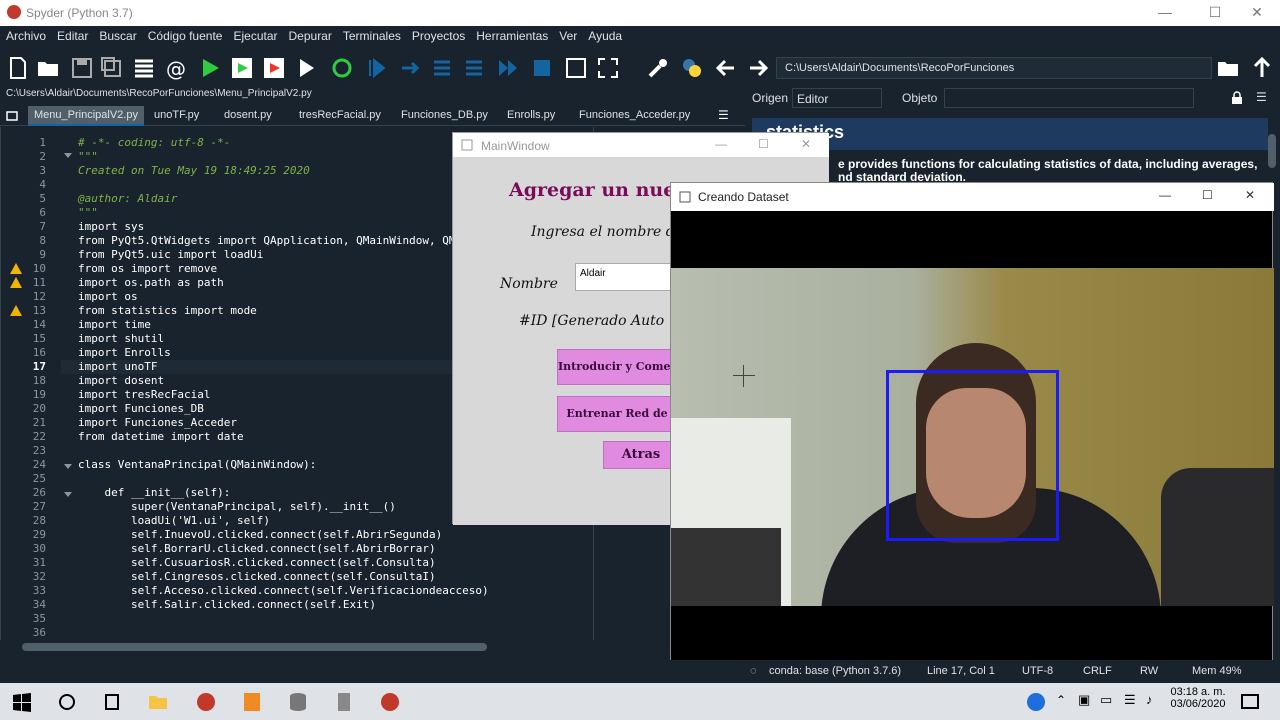  Describe the element at coordinates (210, 68) in the screenshot. I see `run-icon` at that location.